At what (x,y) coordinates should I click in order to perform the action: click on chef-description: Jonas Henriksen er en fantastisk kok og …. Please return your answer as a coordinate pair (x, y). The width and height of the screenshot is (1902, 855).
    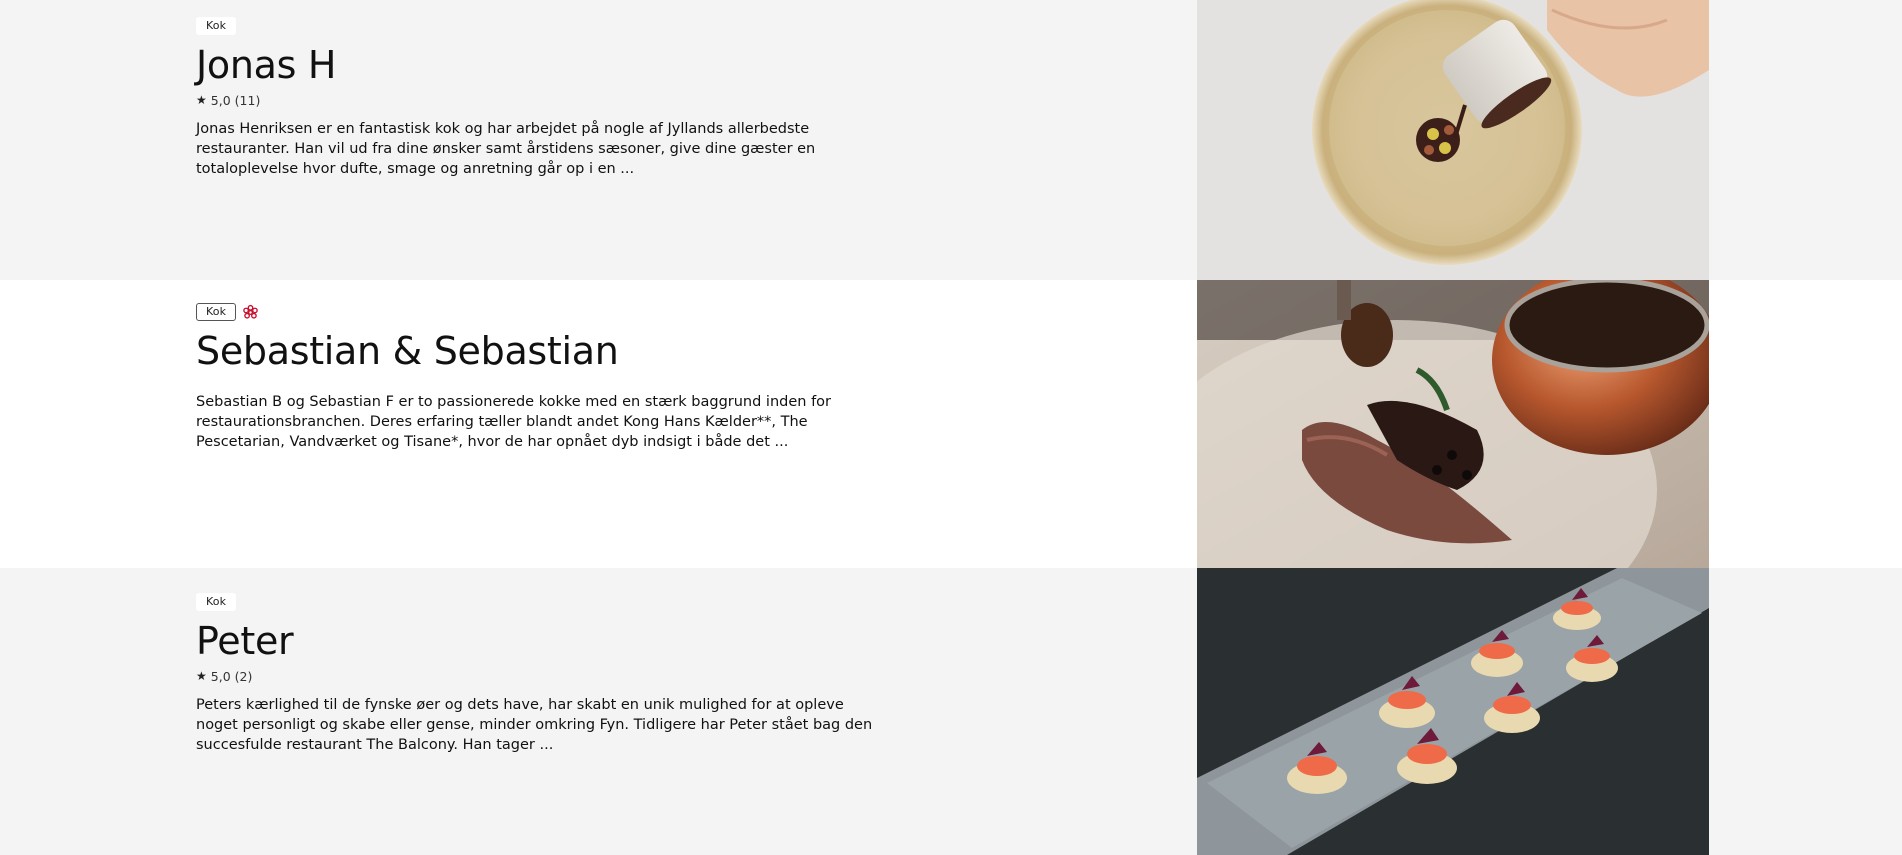
    Looking at the image, I should click on (506, 149).